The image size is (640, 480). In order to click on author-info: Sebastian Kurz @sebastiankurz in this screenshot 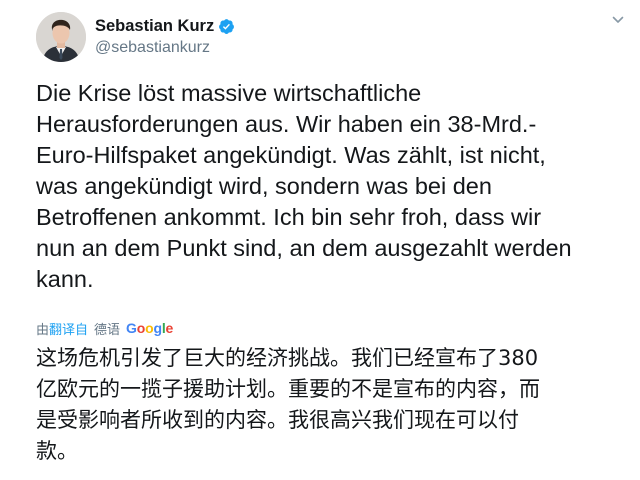, I will do `click(165, 35)`.